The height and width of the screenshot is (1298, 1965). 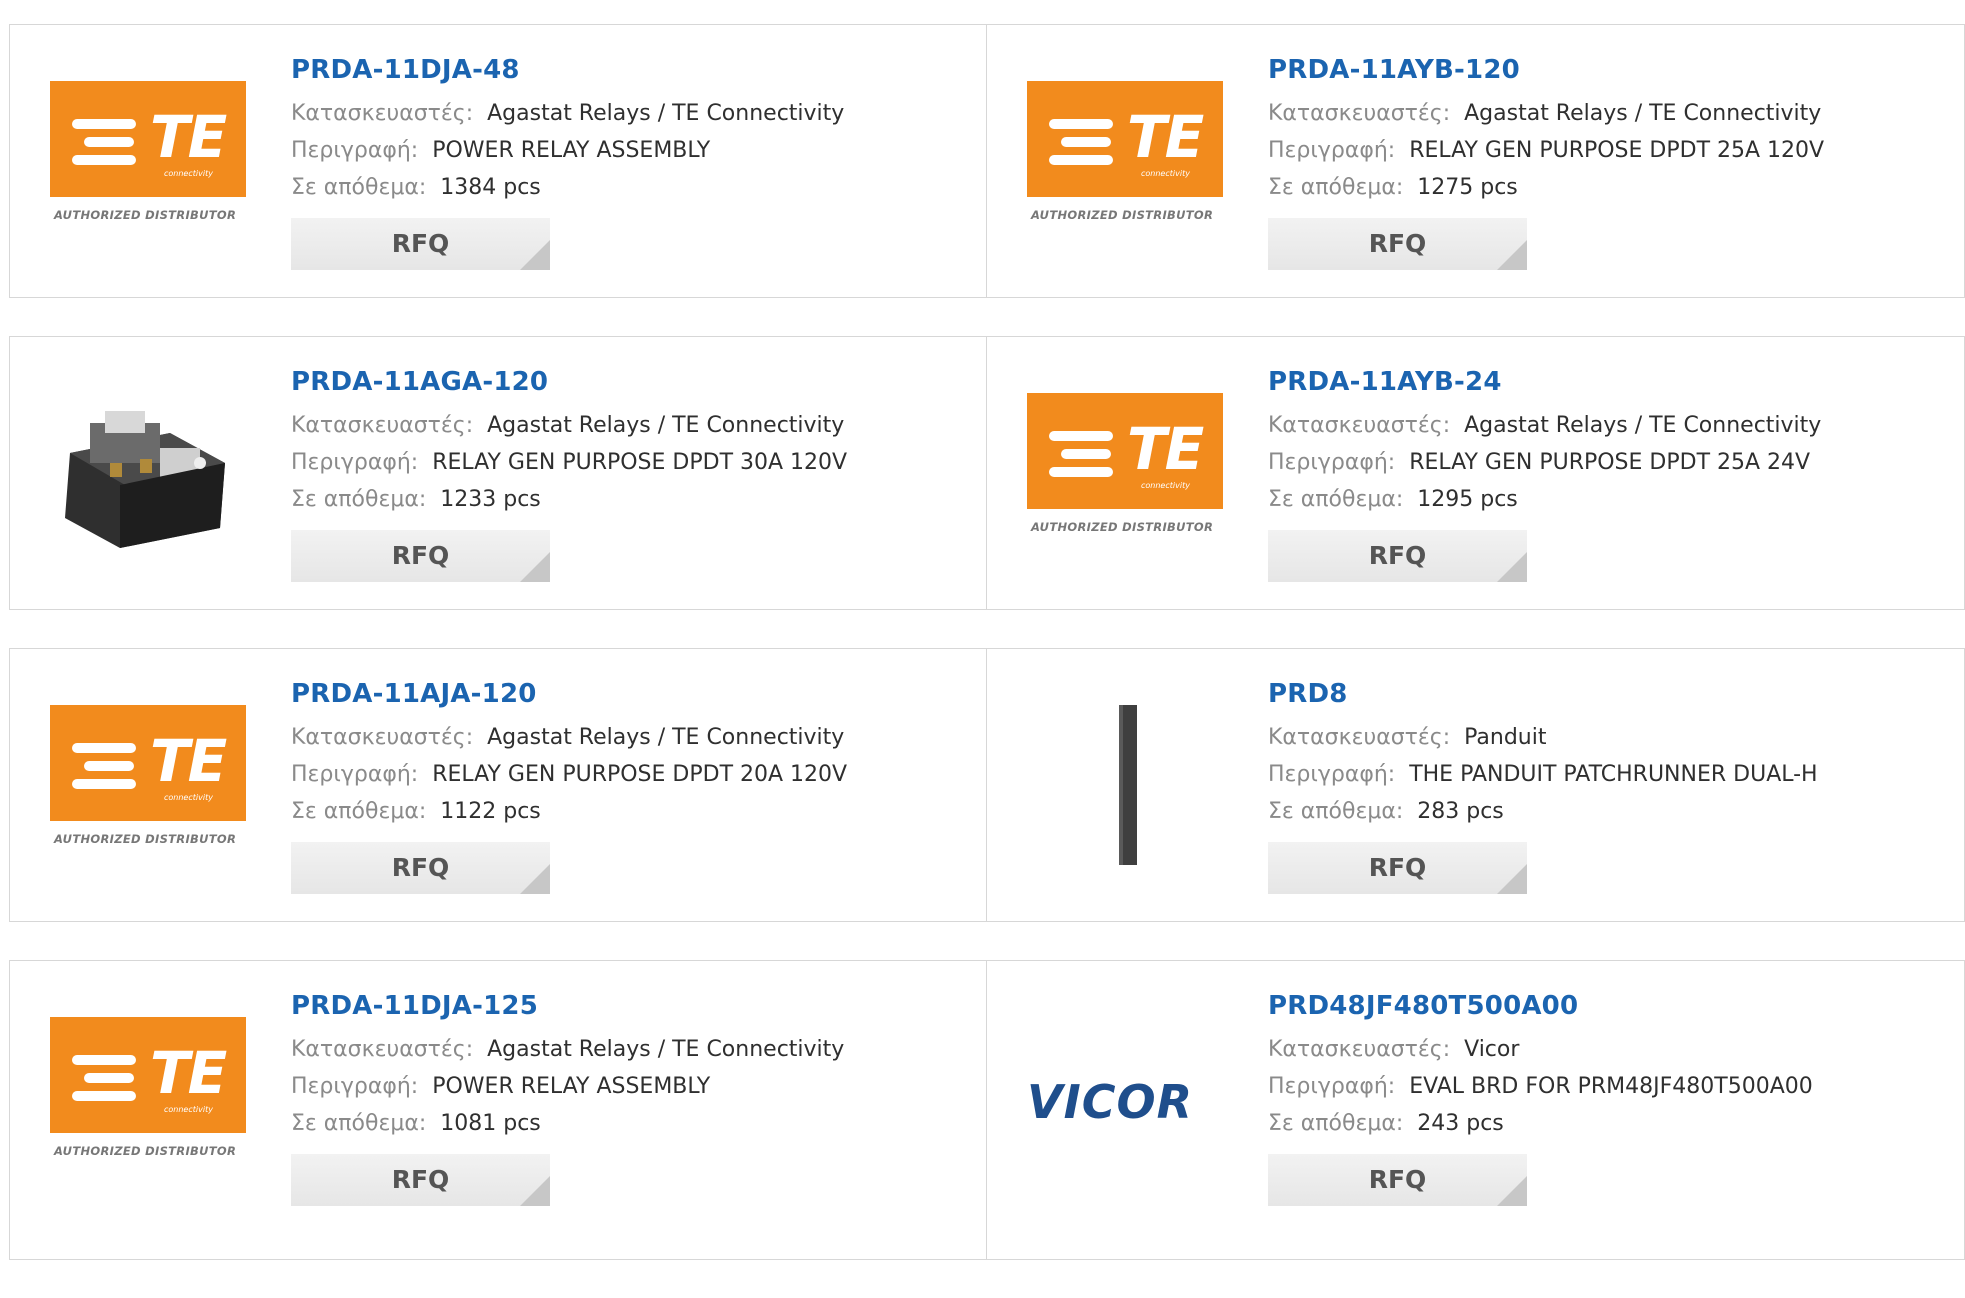 What do you see at coordinates (1467, 187) in the screenshot?
I see `stock-value: 1275 pcs` at bounding box center [1467, 187].